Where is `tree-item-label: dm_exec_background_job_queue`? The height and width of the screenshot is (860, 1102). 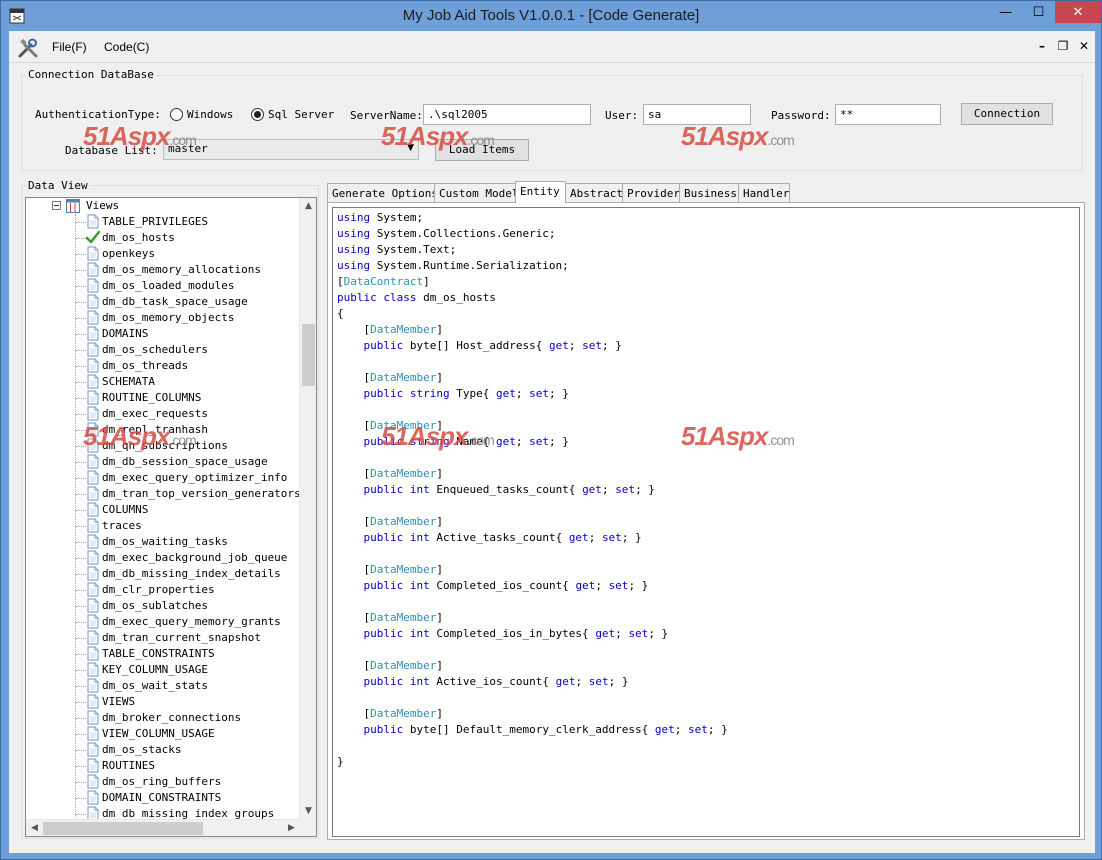
tree-item-label: dm_exec_background_job_queue is located at coordinates (195, 557).